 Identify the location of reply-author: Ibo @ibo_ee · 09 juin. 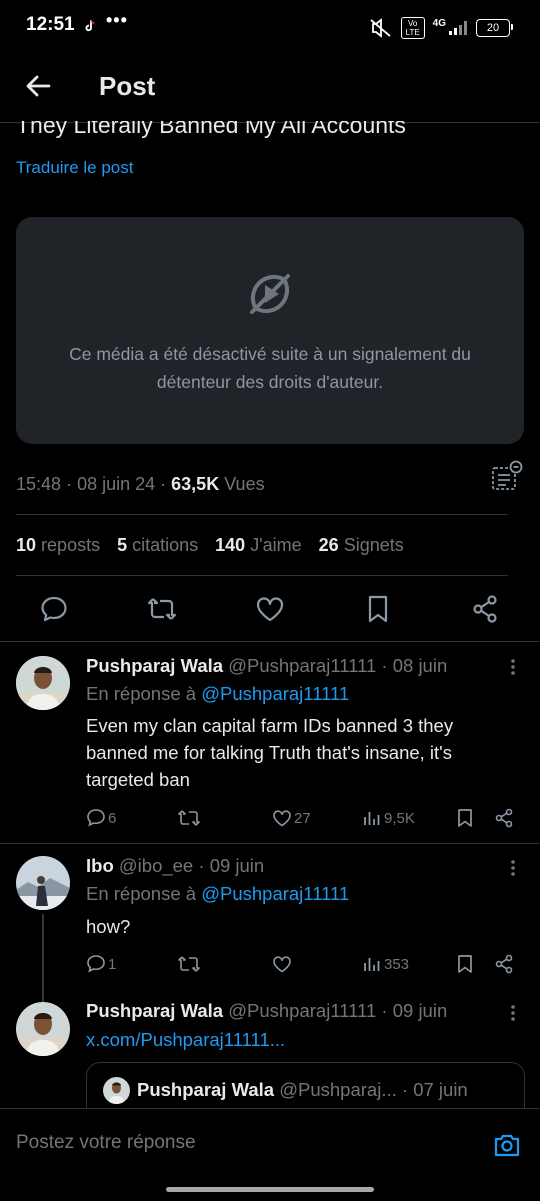
(175, 866).